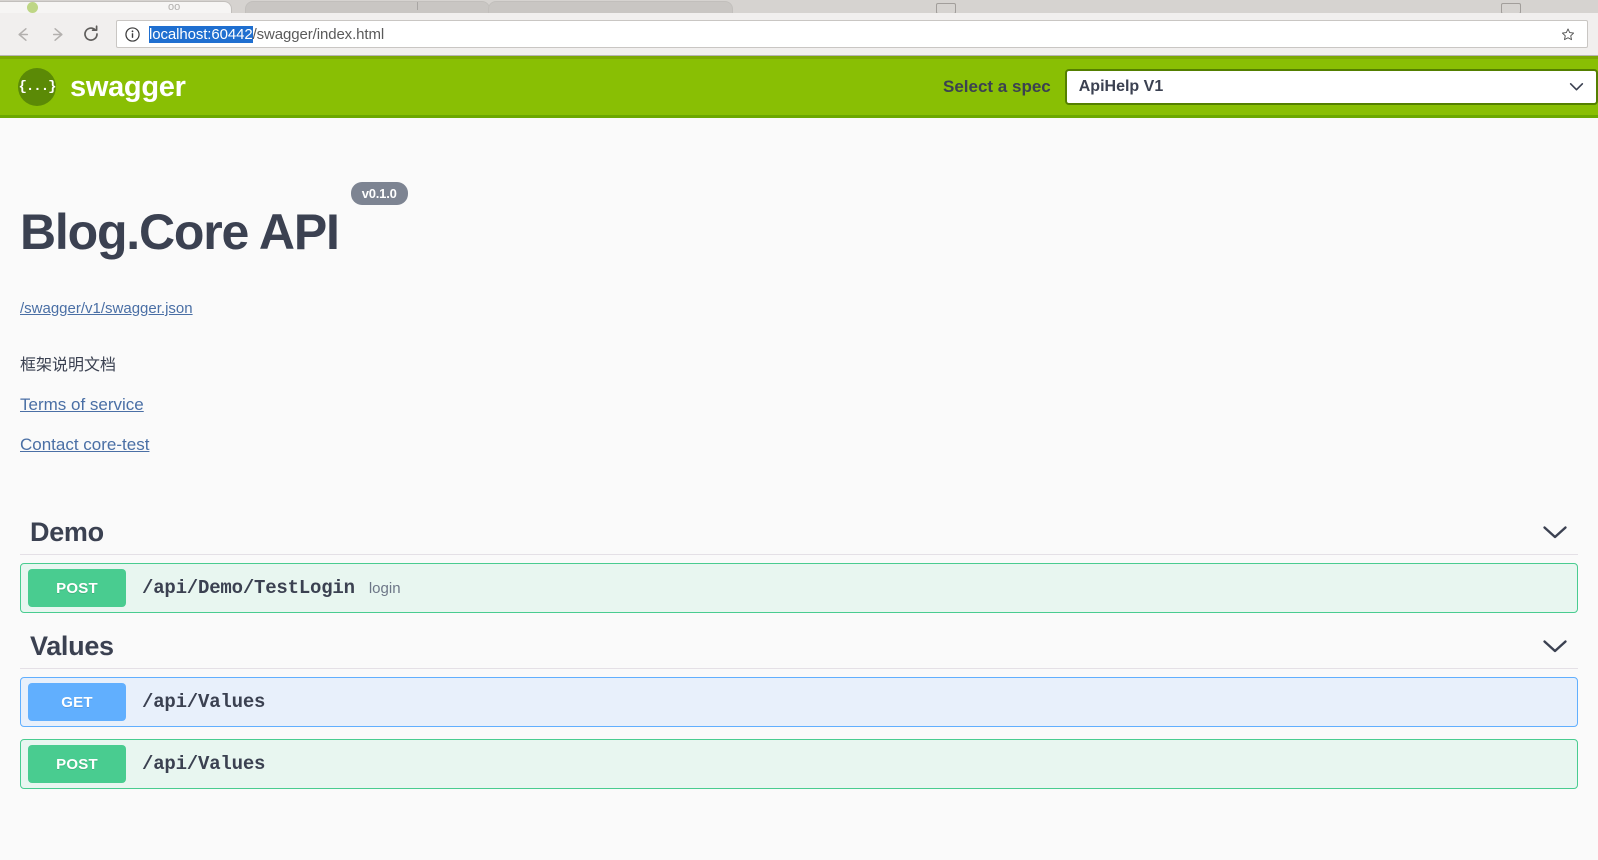  Describe the element at coordinates (68, 365) in the screenshot. I see `api-description: 框架说明文档` at that location.